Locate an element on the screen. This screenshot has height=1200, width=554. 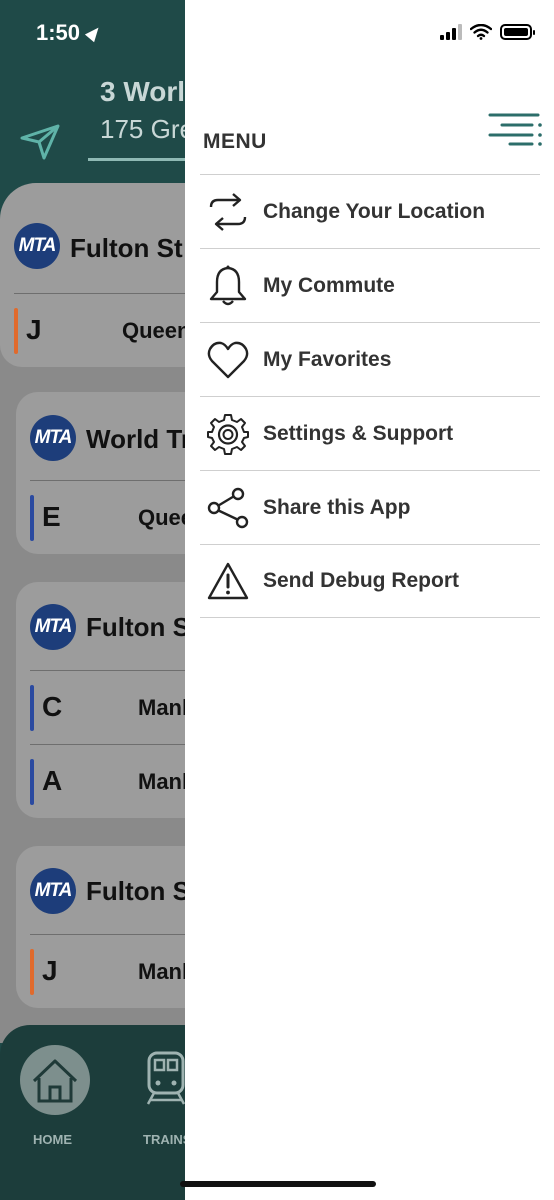
tab-home is located at coordinates (55, 1080).